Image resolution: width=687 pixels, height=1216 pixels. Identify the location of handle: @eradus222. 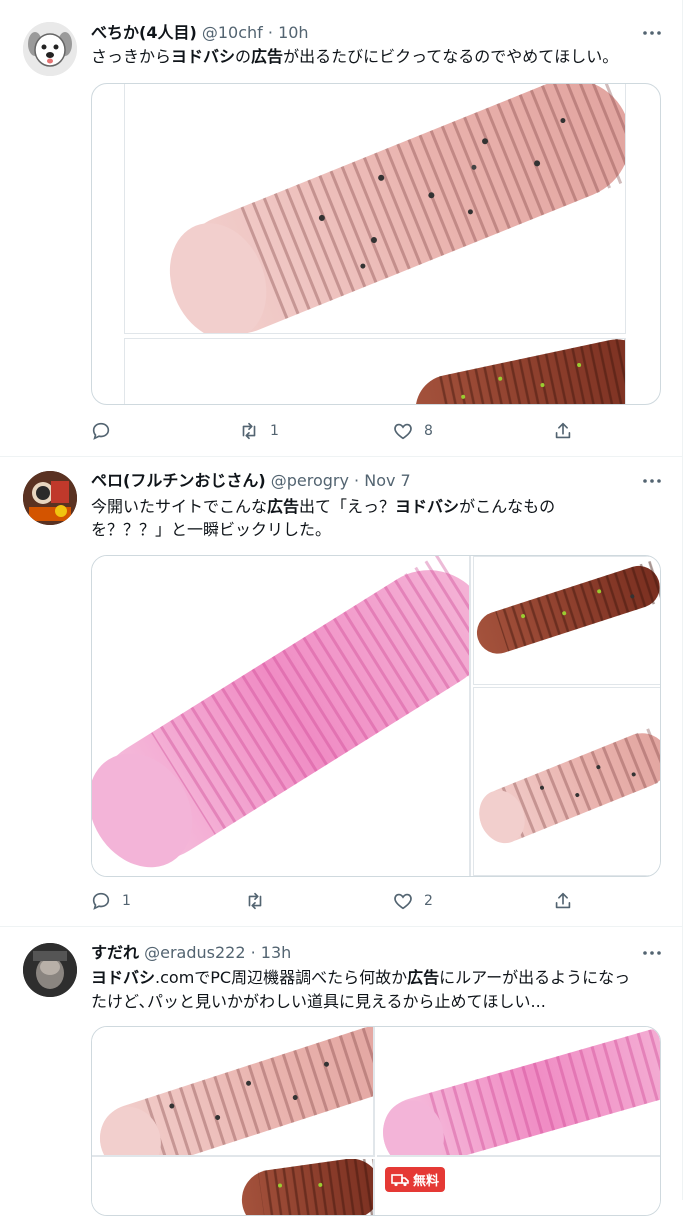
(194, 952).